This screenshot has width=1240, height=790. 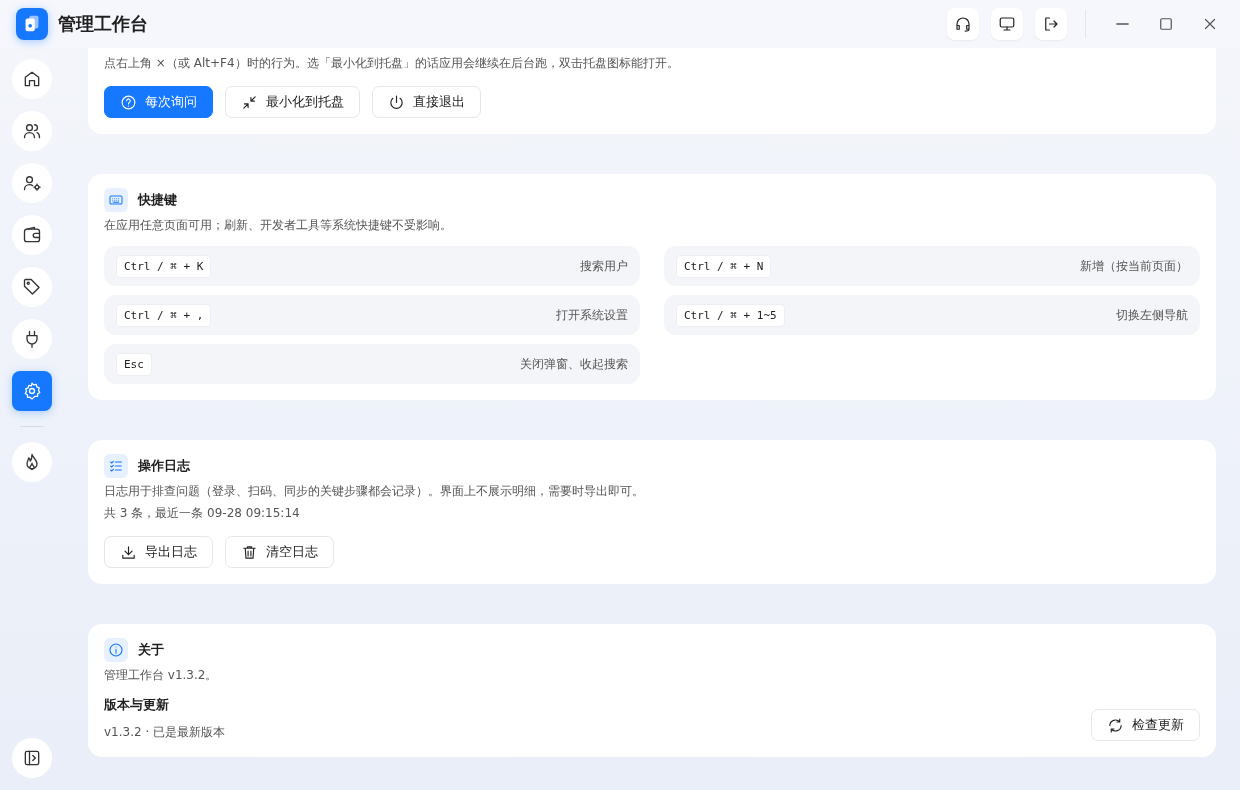 I want to click on wallet-icon, so click(x=32, y=235).